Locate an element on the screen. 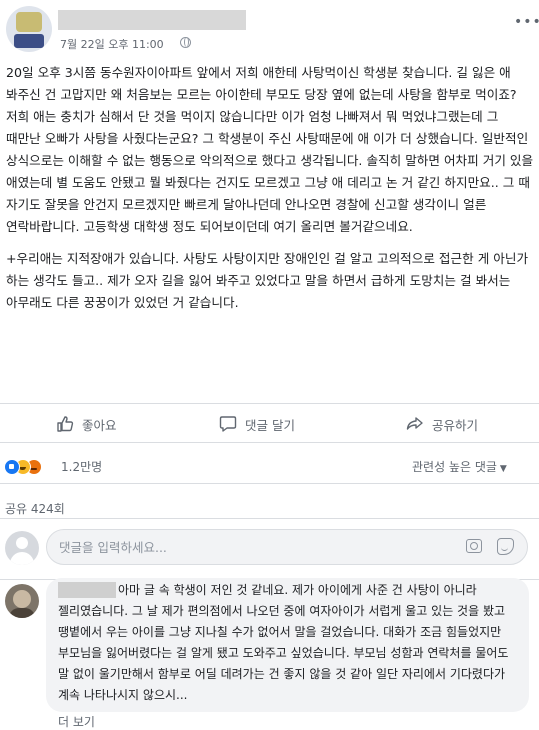 The height and width of the screenshot is (730, 539). author-name-redacted is located at coordinates (152, 20).